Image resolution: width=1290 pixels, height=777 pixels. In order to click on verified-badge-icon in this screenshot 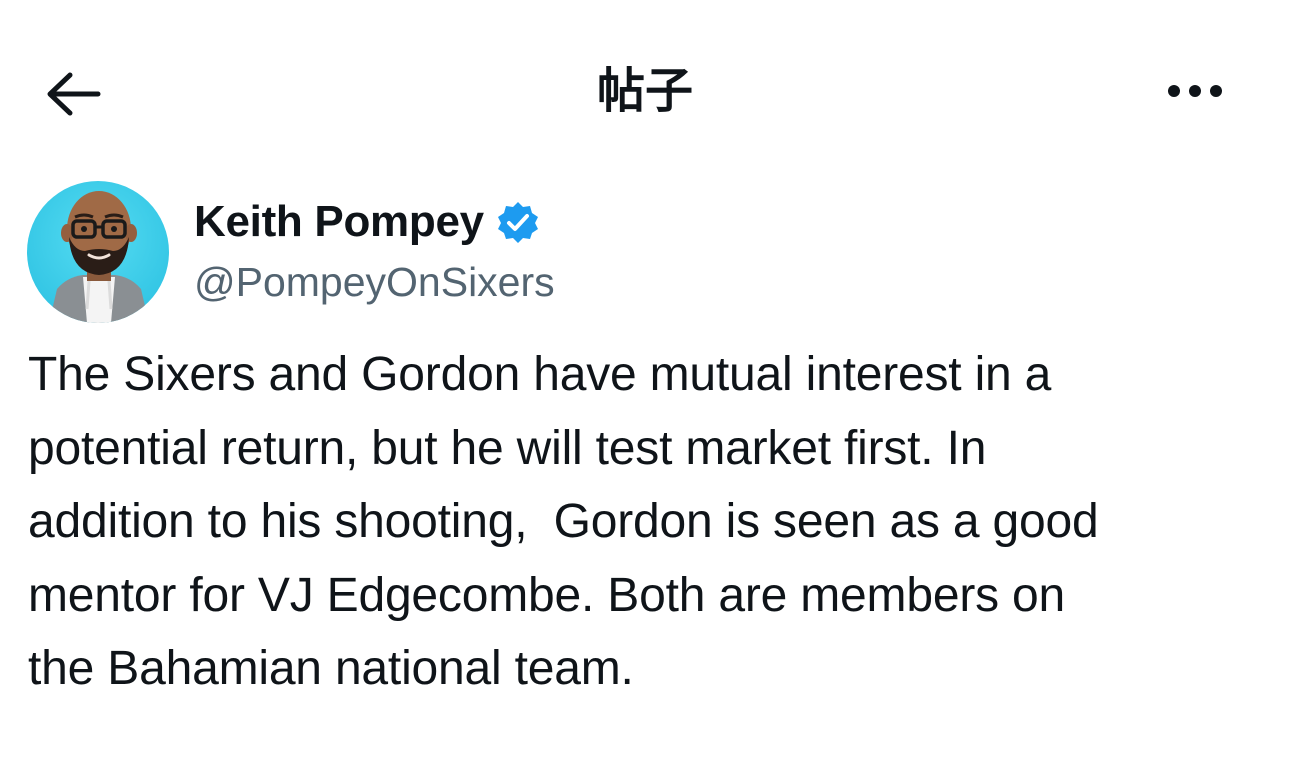, I will do `click(518, 222)`.